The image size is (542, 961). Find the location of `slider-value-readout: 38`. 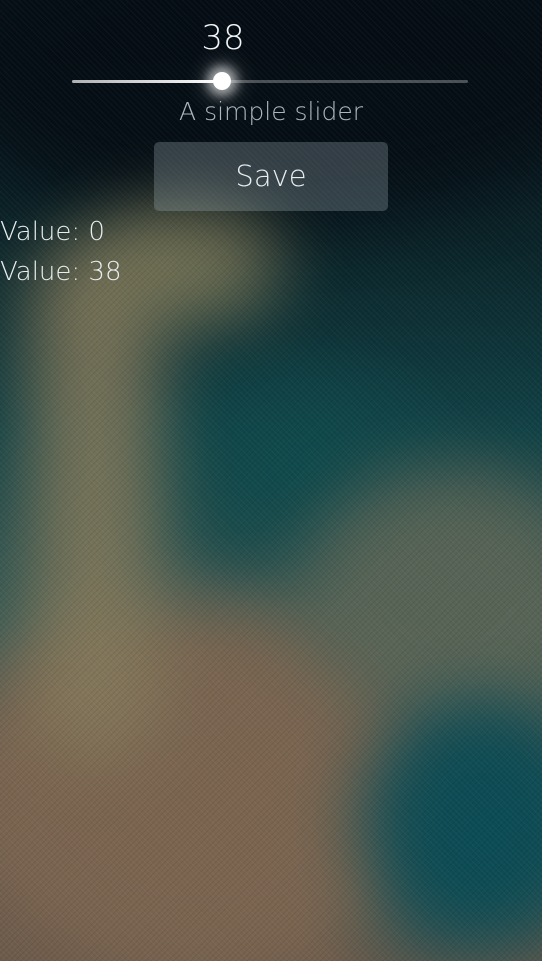

slider-value-readout: 38 is located at coordinates (223, 38).